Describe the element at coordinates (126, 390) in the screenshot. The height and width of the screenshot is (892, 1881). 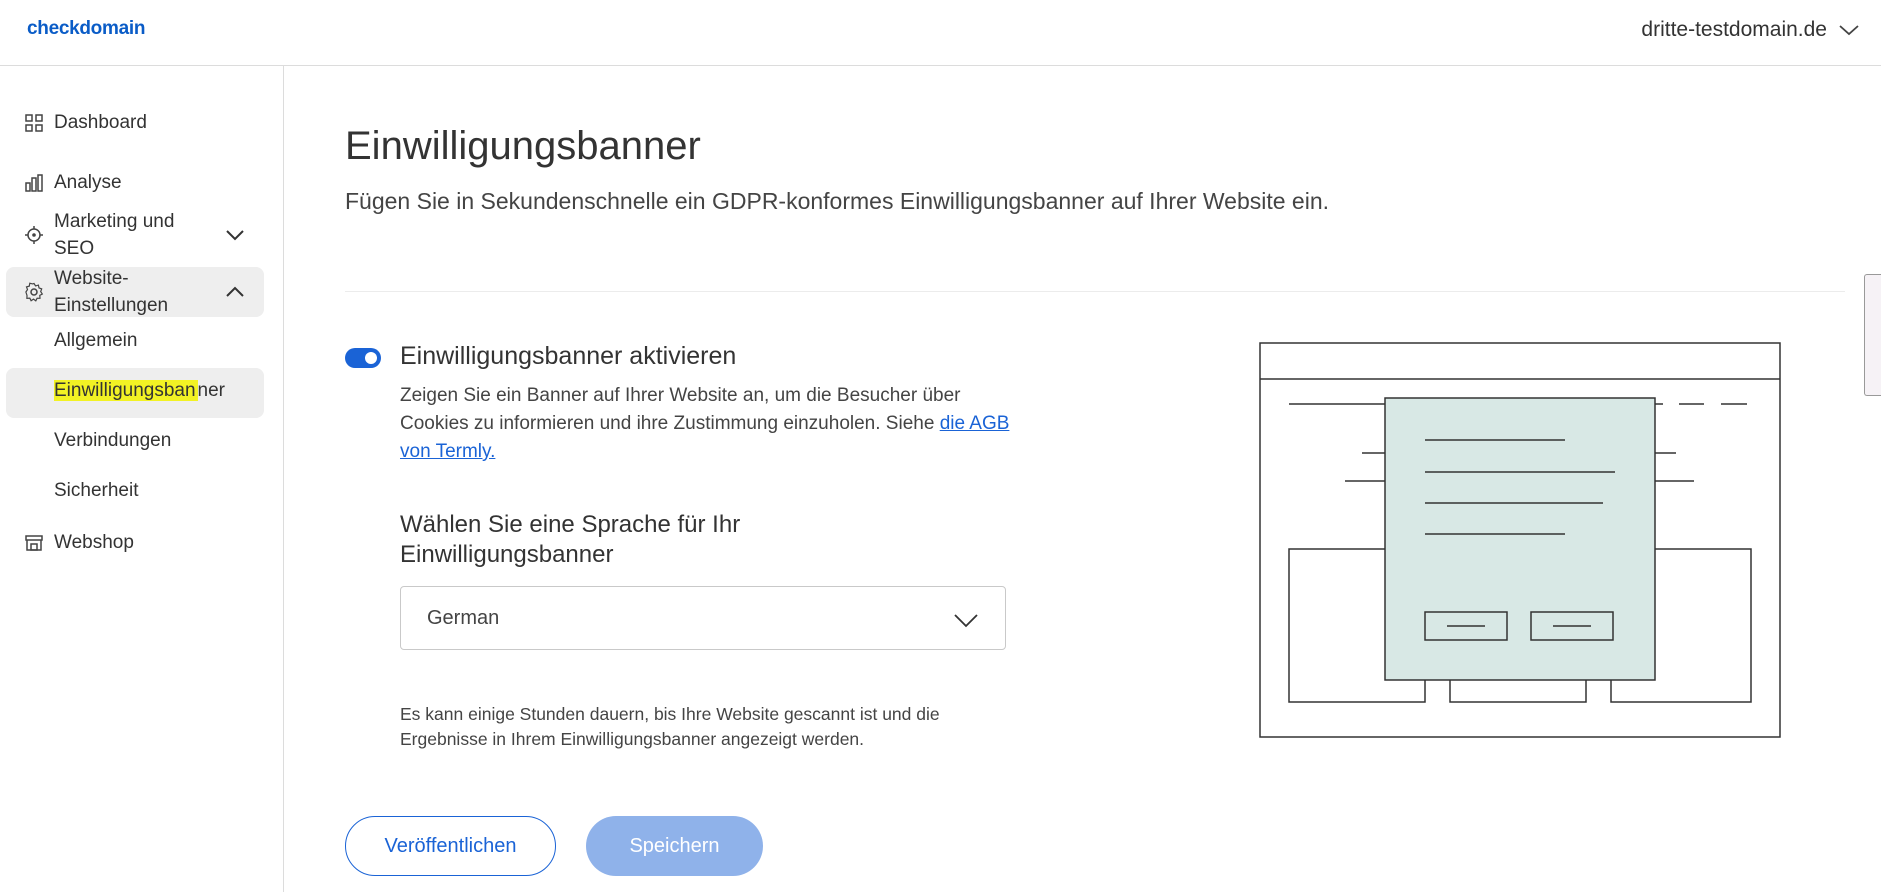
I see `highlighted-text: Einwilligungsban` at that location.